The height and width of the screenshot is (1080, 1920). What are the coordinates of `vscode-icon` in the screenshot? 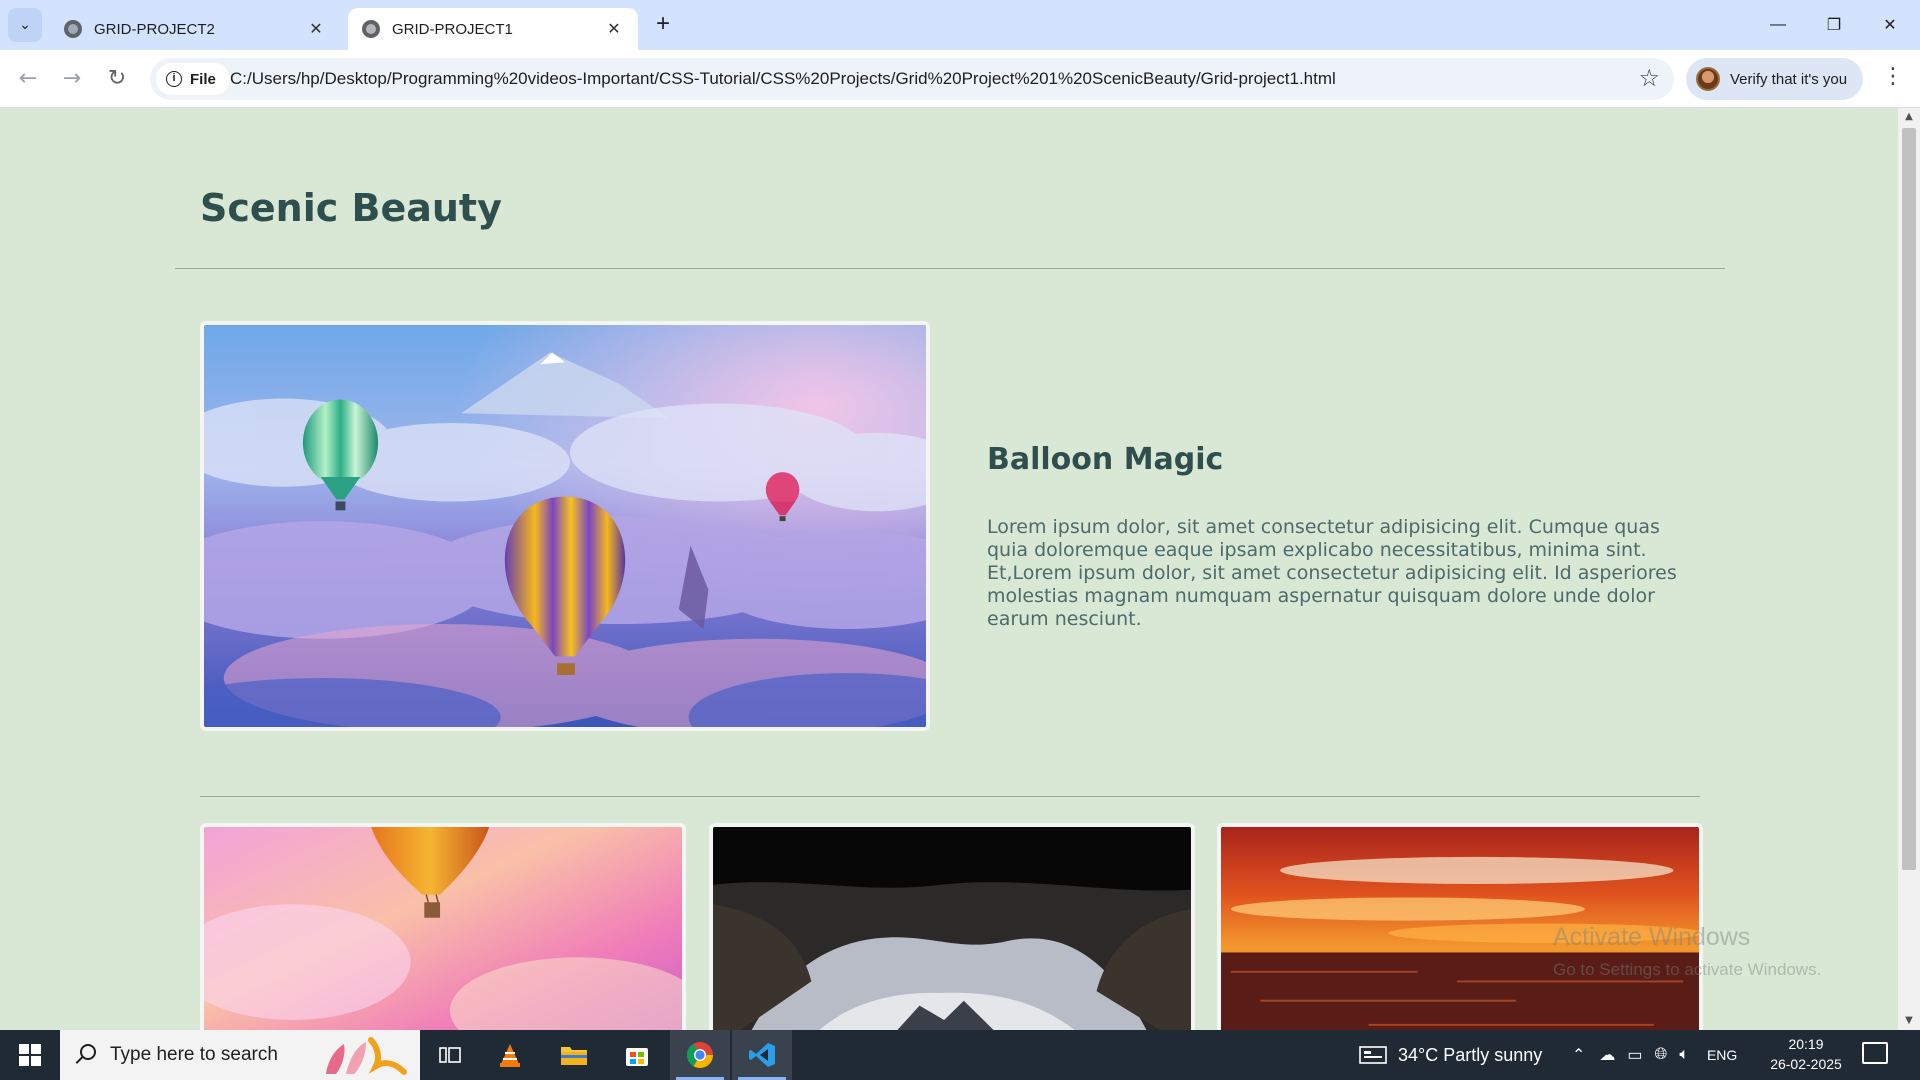 It's located at (762, 1055).